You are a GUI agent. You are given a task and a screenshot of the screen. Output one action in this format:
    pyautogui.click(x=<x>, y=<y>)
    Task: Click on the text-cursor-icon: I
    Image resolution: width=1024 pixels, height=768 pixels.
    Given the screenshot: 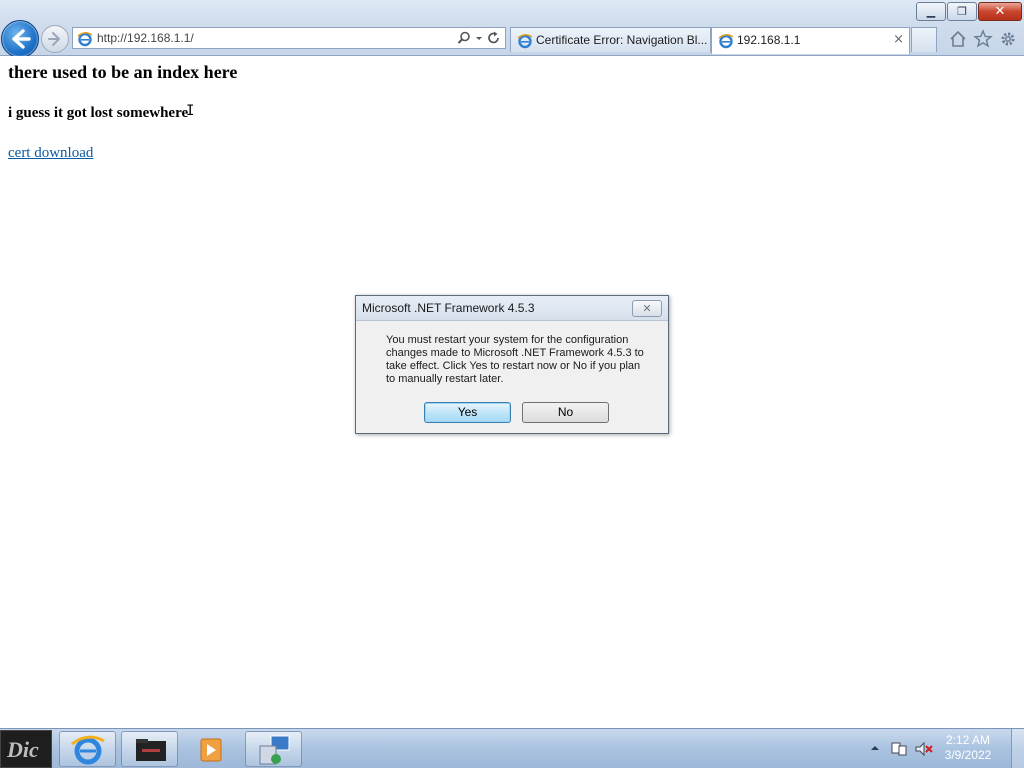 What is the action you would take?
    pyautogui.click(x=190, y=111)
    